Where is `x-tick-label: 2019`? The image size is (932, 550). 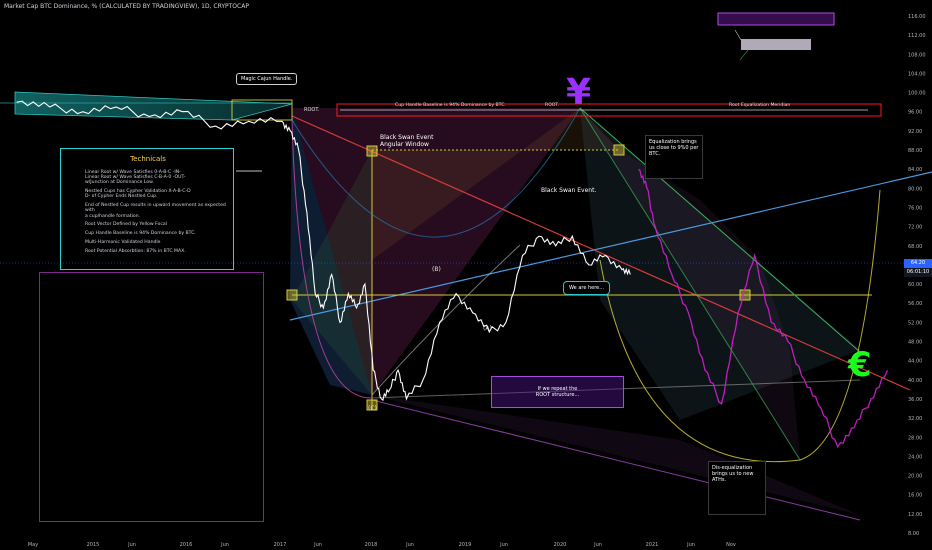 x-tick-label: 2019 is located at coordinates (465, 545).